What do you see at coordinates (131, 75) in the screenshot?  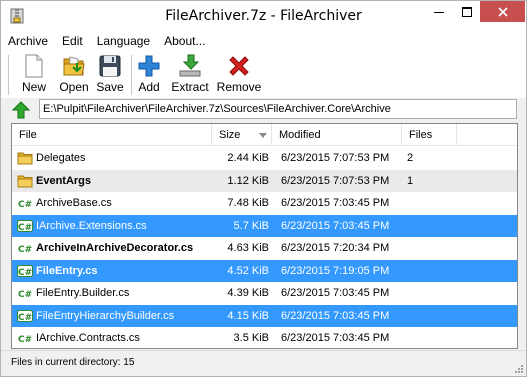 I see `toolbar-separator` at bounding box center [131, 75].